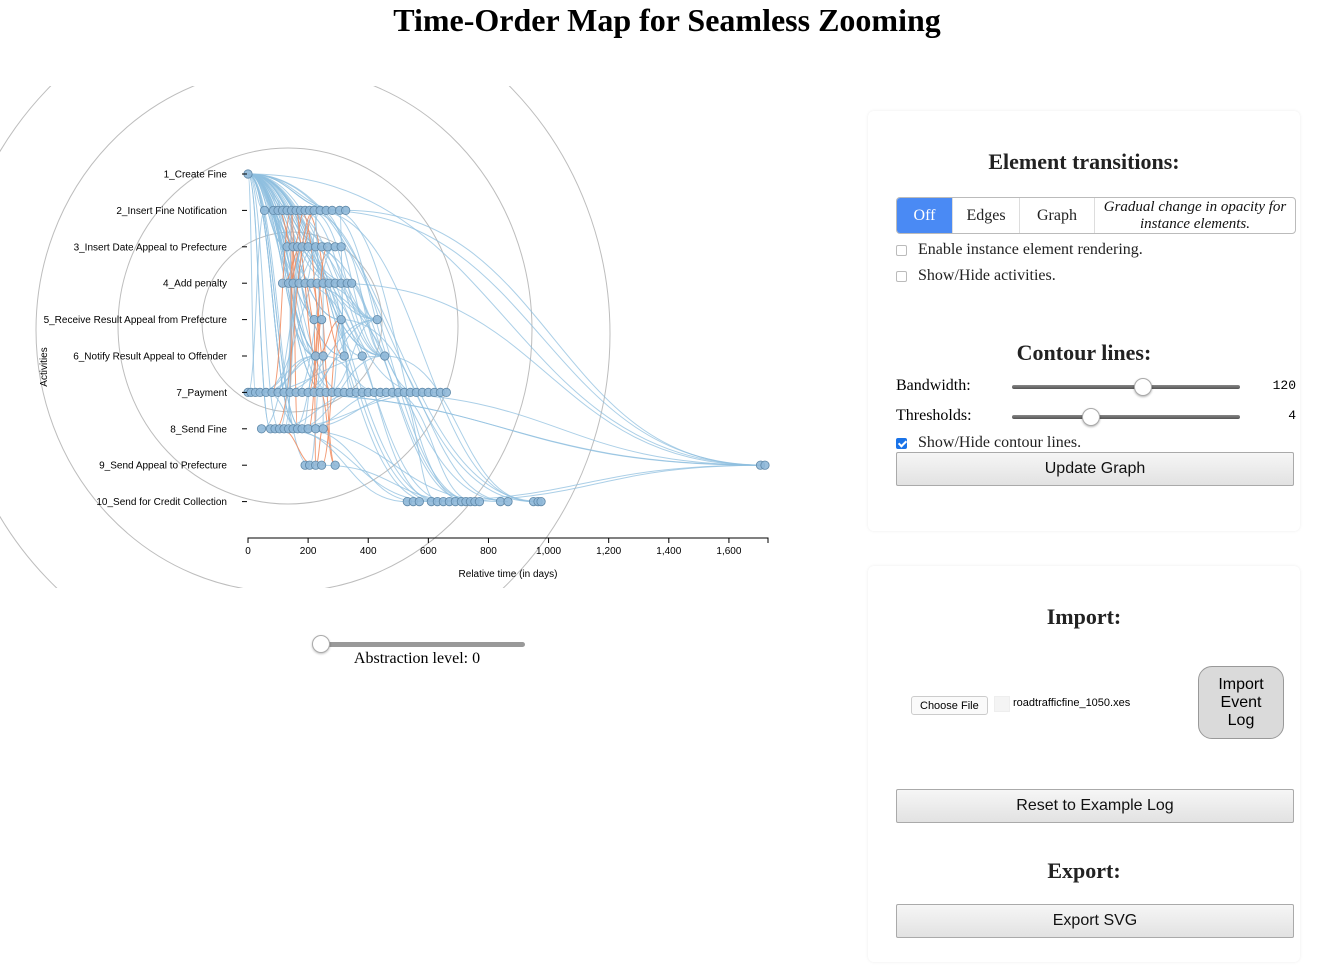 The width and height of the screenshot is (1334, 967). I want to click on bandwidth-row: Bandwidth: 120, so click(1096, 387).